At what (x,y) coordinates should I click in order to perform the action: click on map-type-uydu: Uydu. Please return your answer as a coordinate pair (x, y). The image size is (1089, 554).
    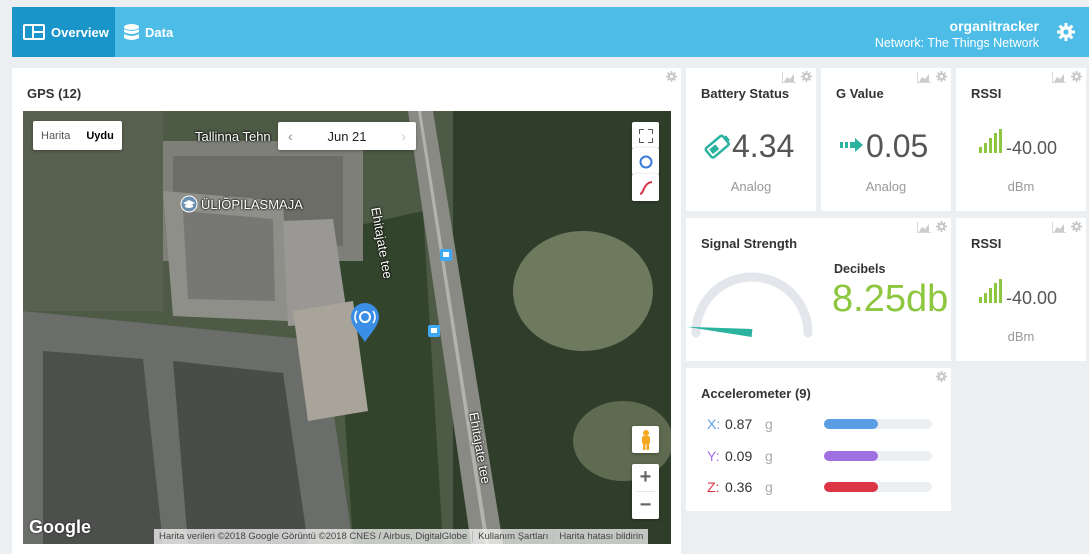
    Looking at the image, I should click on (100, 135).